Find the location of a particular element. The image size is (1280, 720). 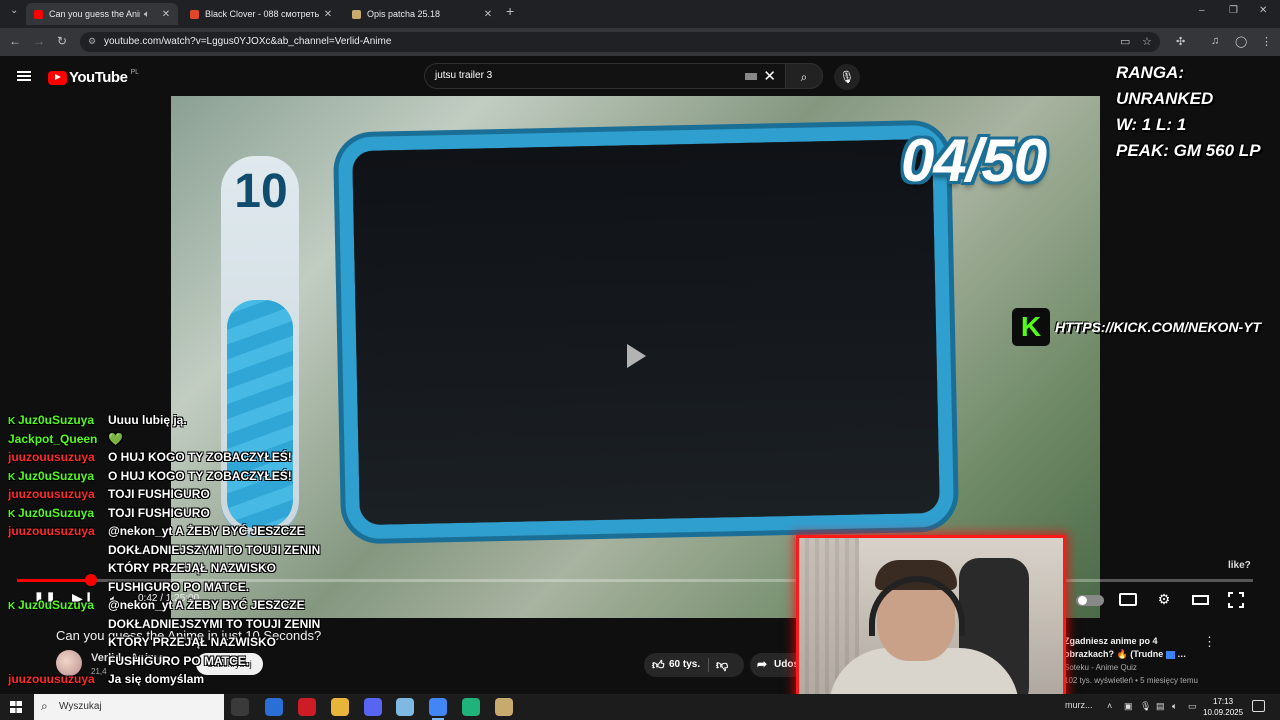

thumbs-up-icon: 👍︎ is located at coordinates (658, 665).